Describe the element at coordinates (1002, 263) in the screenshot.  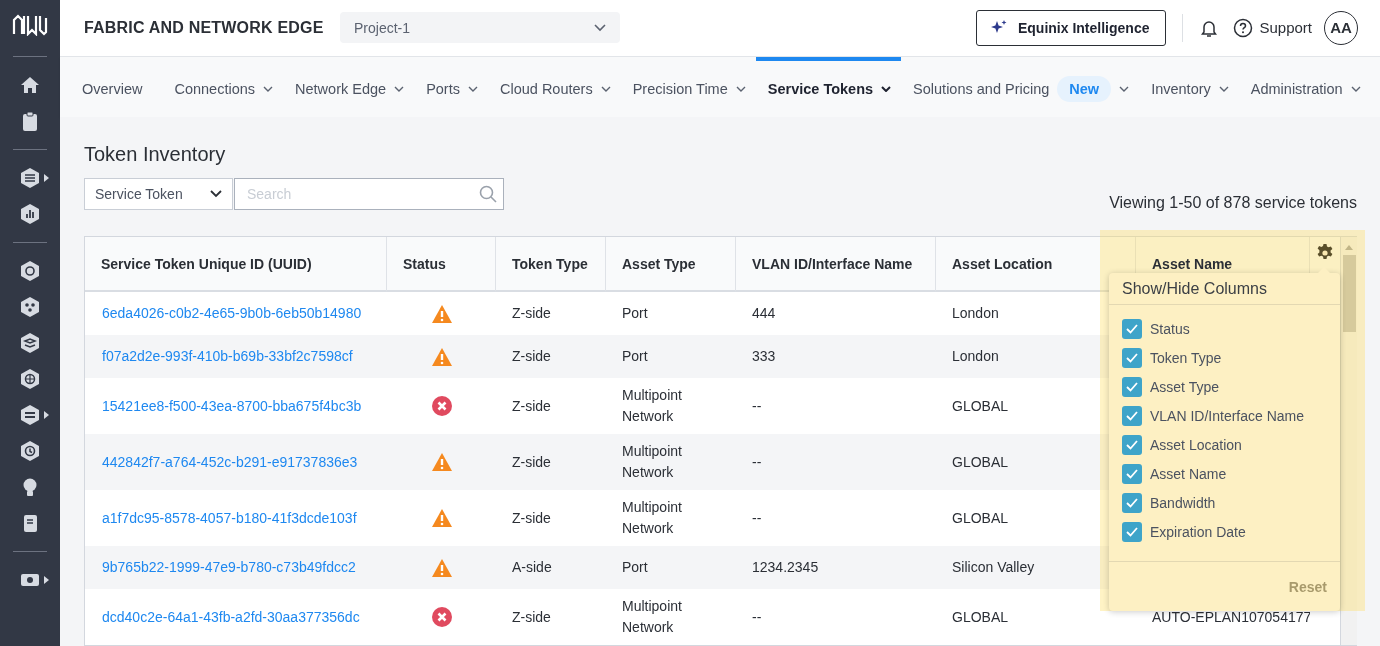
I see `column-header: Asset Location` at that location.